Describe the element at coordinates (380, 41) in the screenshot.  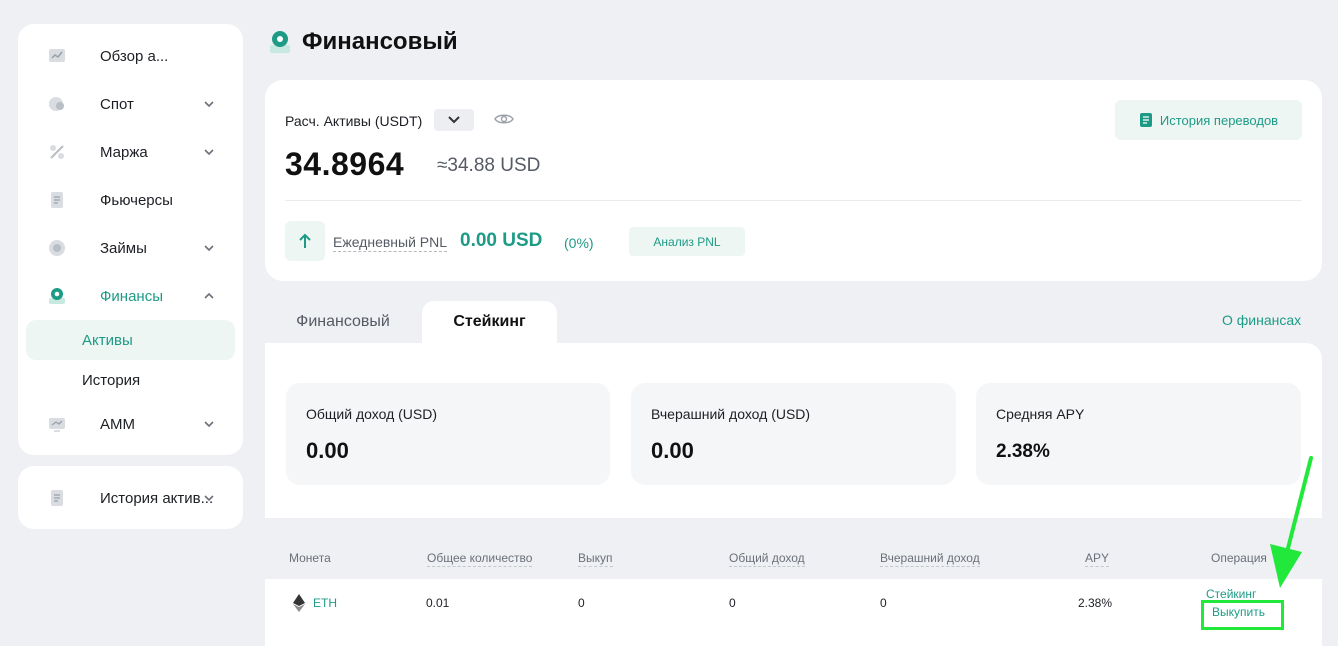
I see `page-title: Финансовый` at that location.